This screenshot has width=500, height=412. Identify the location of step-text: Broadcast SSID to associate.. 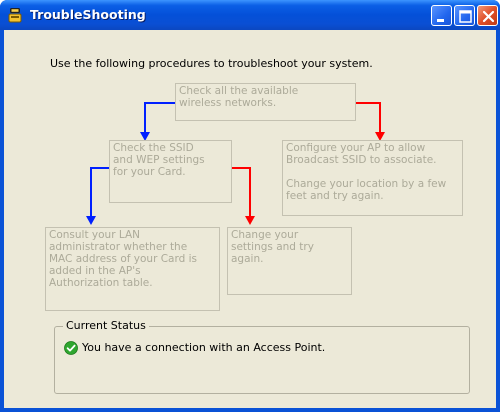
(361, 160).